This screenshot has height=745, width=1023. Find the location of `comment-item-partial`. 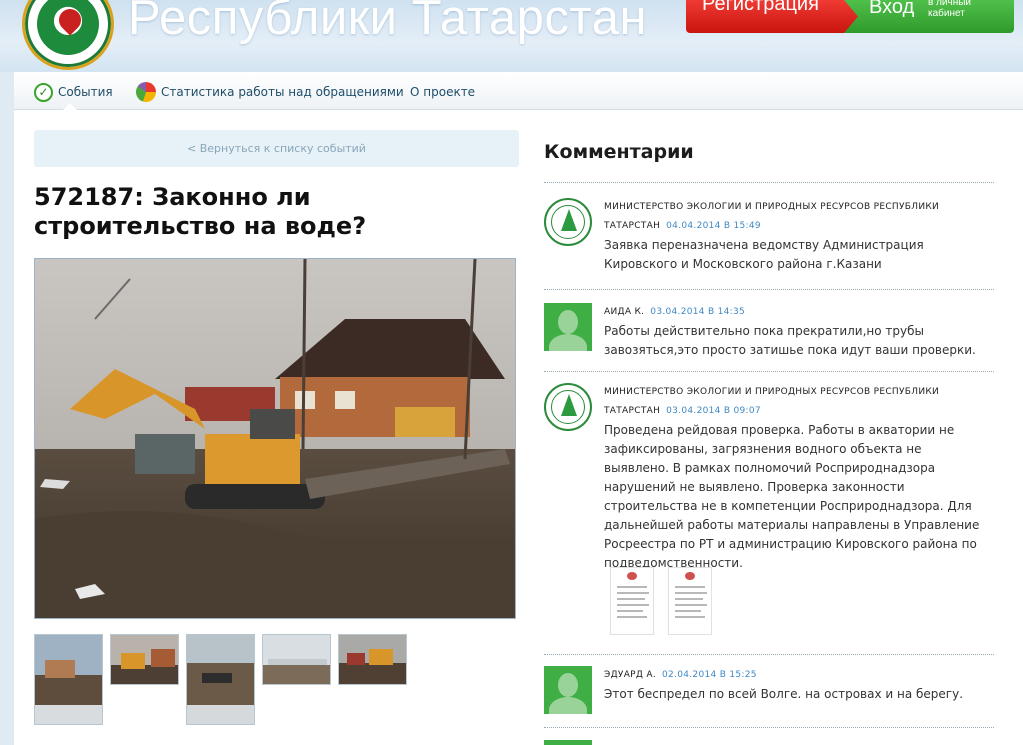

comment-item-partial is located at coordinates (769, 742).